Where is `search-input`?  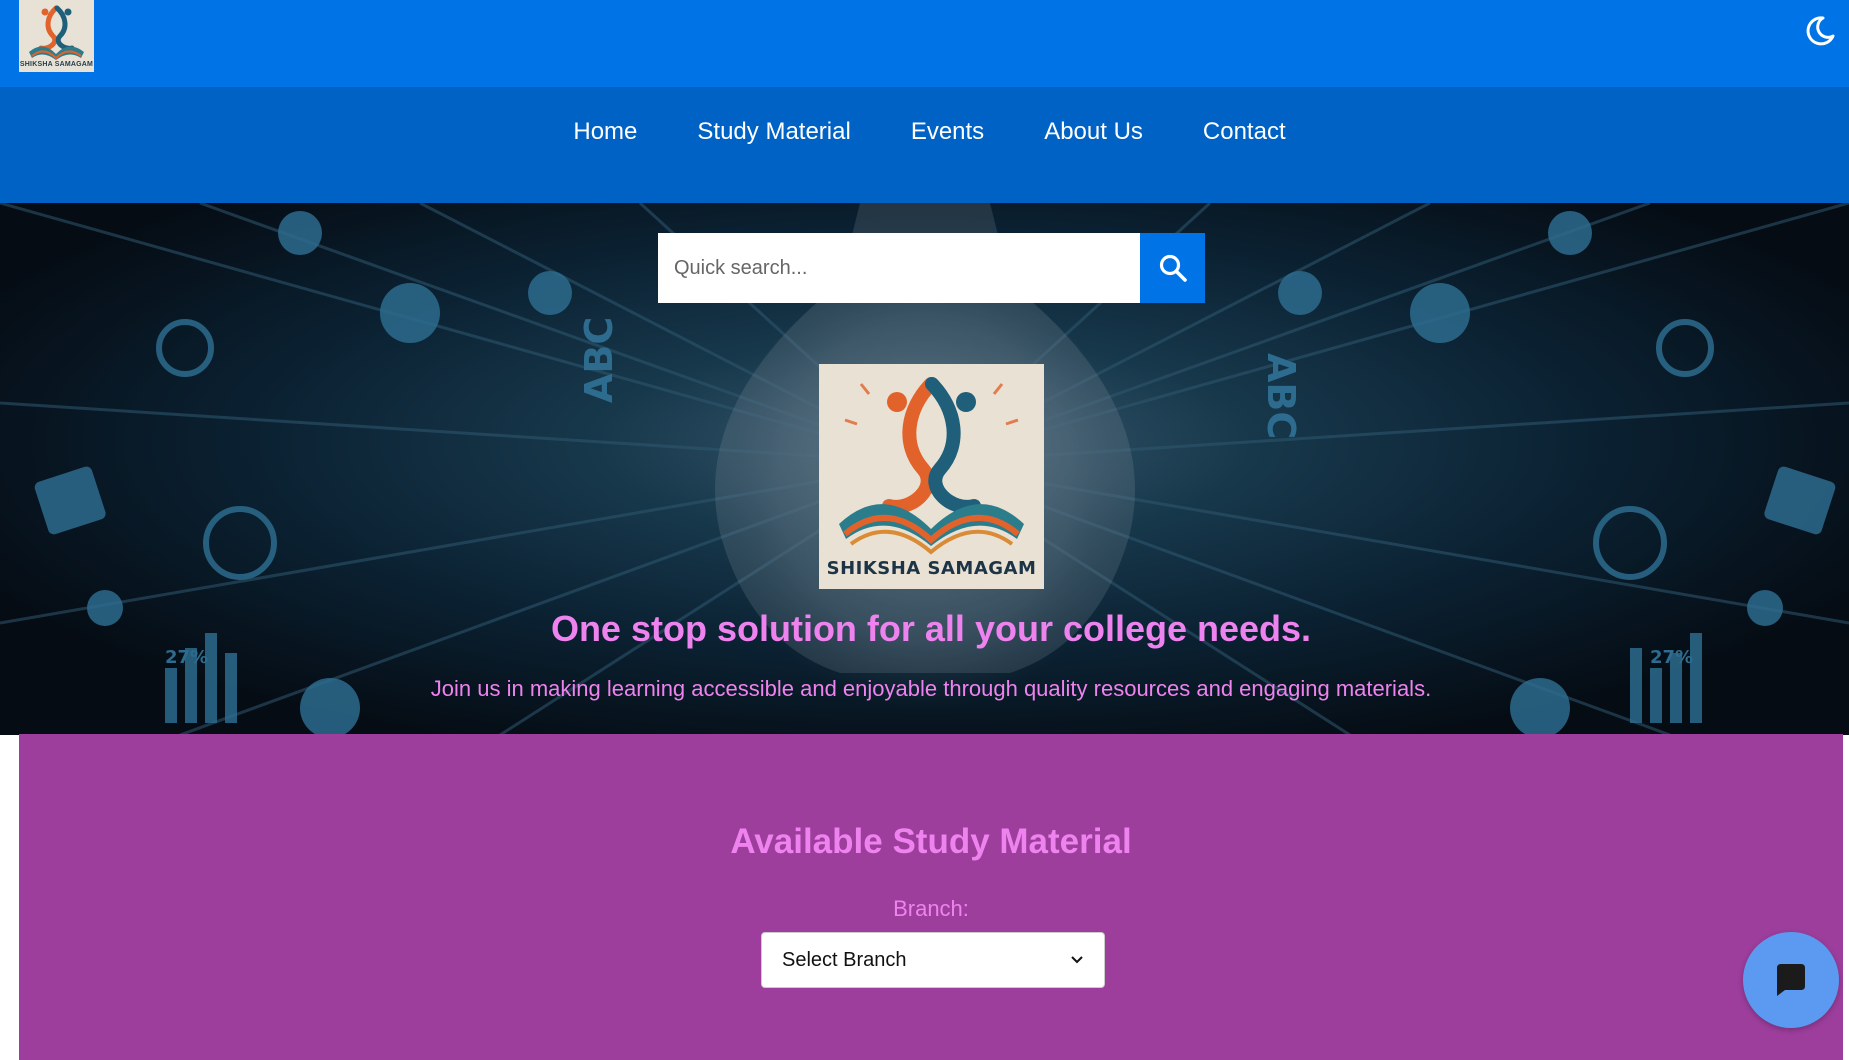
search-input is located at coordinates (899, 268).